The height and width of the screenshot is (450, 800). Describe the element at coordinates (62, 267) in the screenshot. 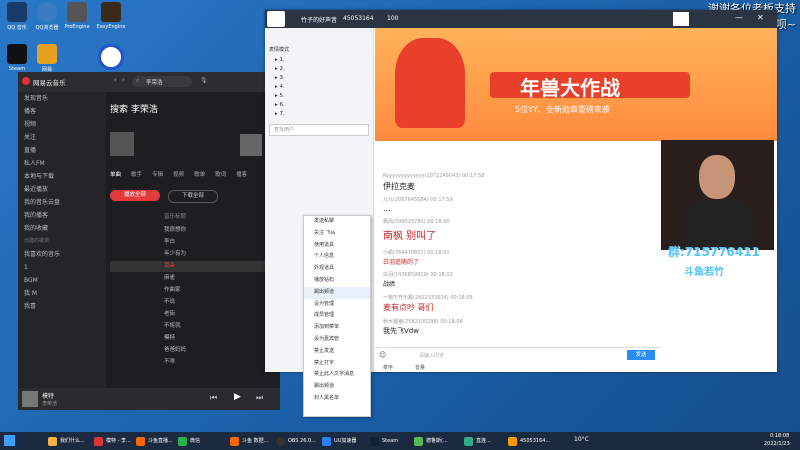

I see `playlist-item: 1` at that location.